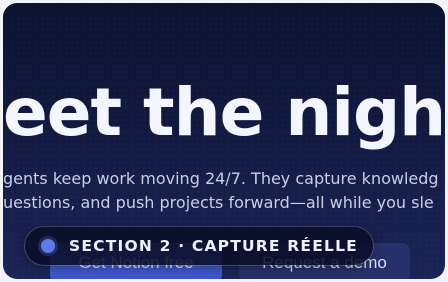 The image size is (448, 282). What do you see at coordinates (213, 246) in the screenshot?
I see `section-badge-label: SECTION 2 · CAPTURE RÉELLE` at bounding box center [213, 246].